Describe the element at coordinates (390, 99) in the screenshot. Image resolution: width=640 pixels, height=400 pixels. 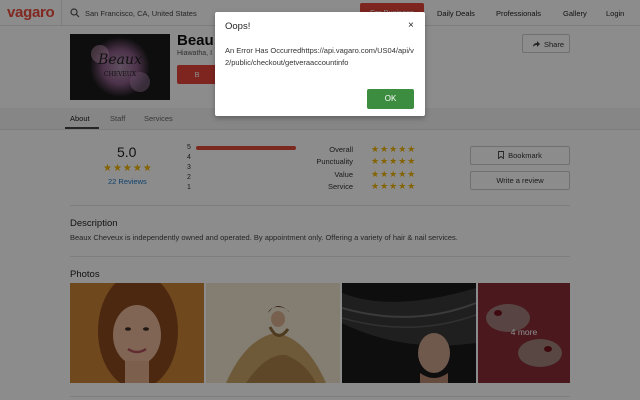
I see `ok-button: OK` at that location.